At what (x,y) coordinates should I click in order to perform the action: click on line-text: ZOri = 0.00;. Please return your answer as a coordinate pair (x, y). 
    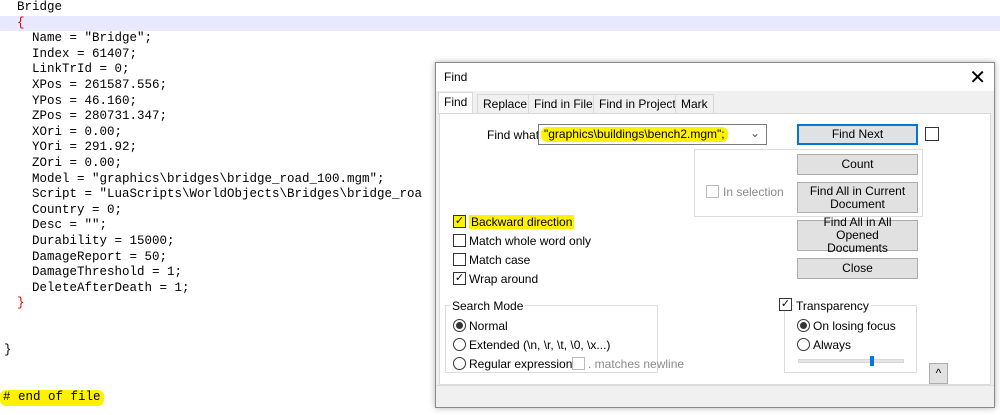
    Looking at the image, I should click on (77, 163).